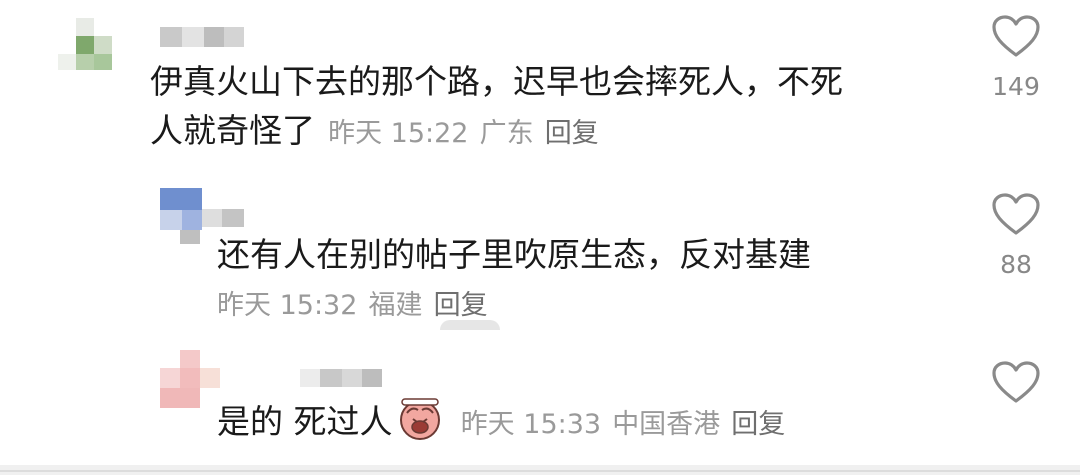  What do you see at coordinates (305, 421) in the screenshot?
I see `reply-text: 是的 死过人` at bounding box center [305, 421].